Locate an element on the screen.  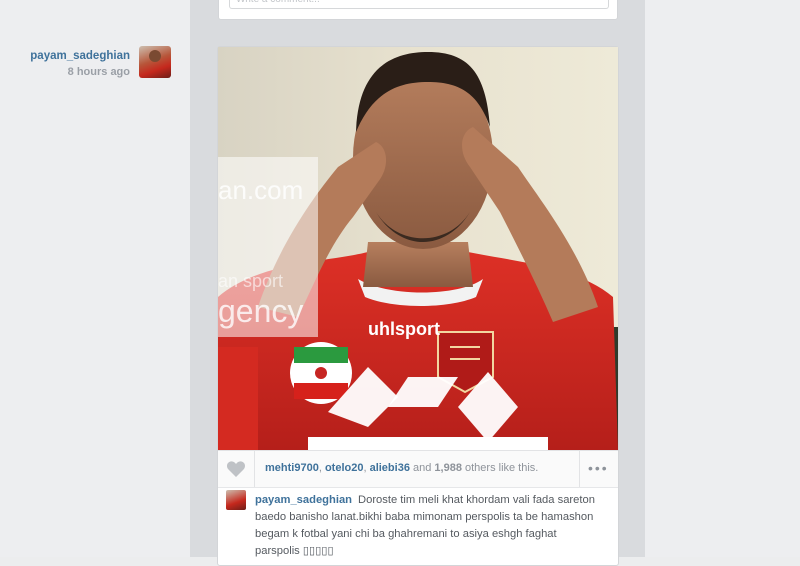
more-options-icon: ••• is located at coordinates (598, 468).